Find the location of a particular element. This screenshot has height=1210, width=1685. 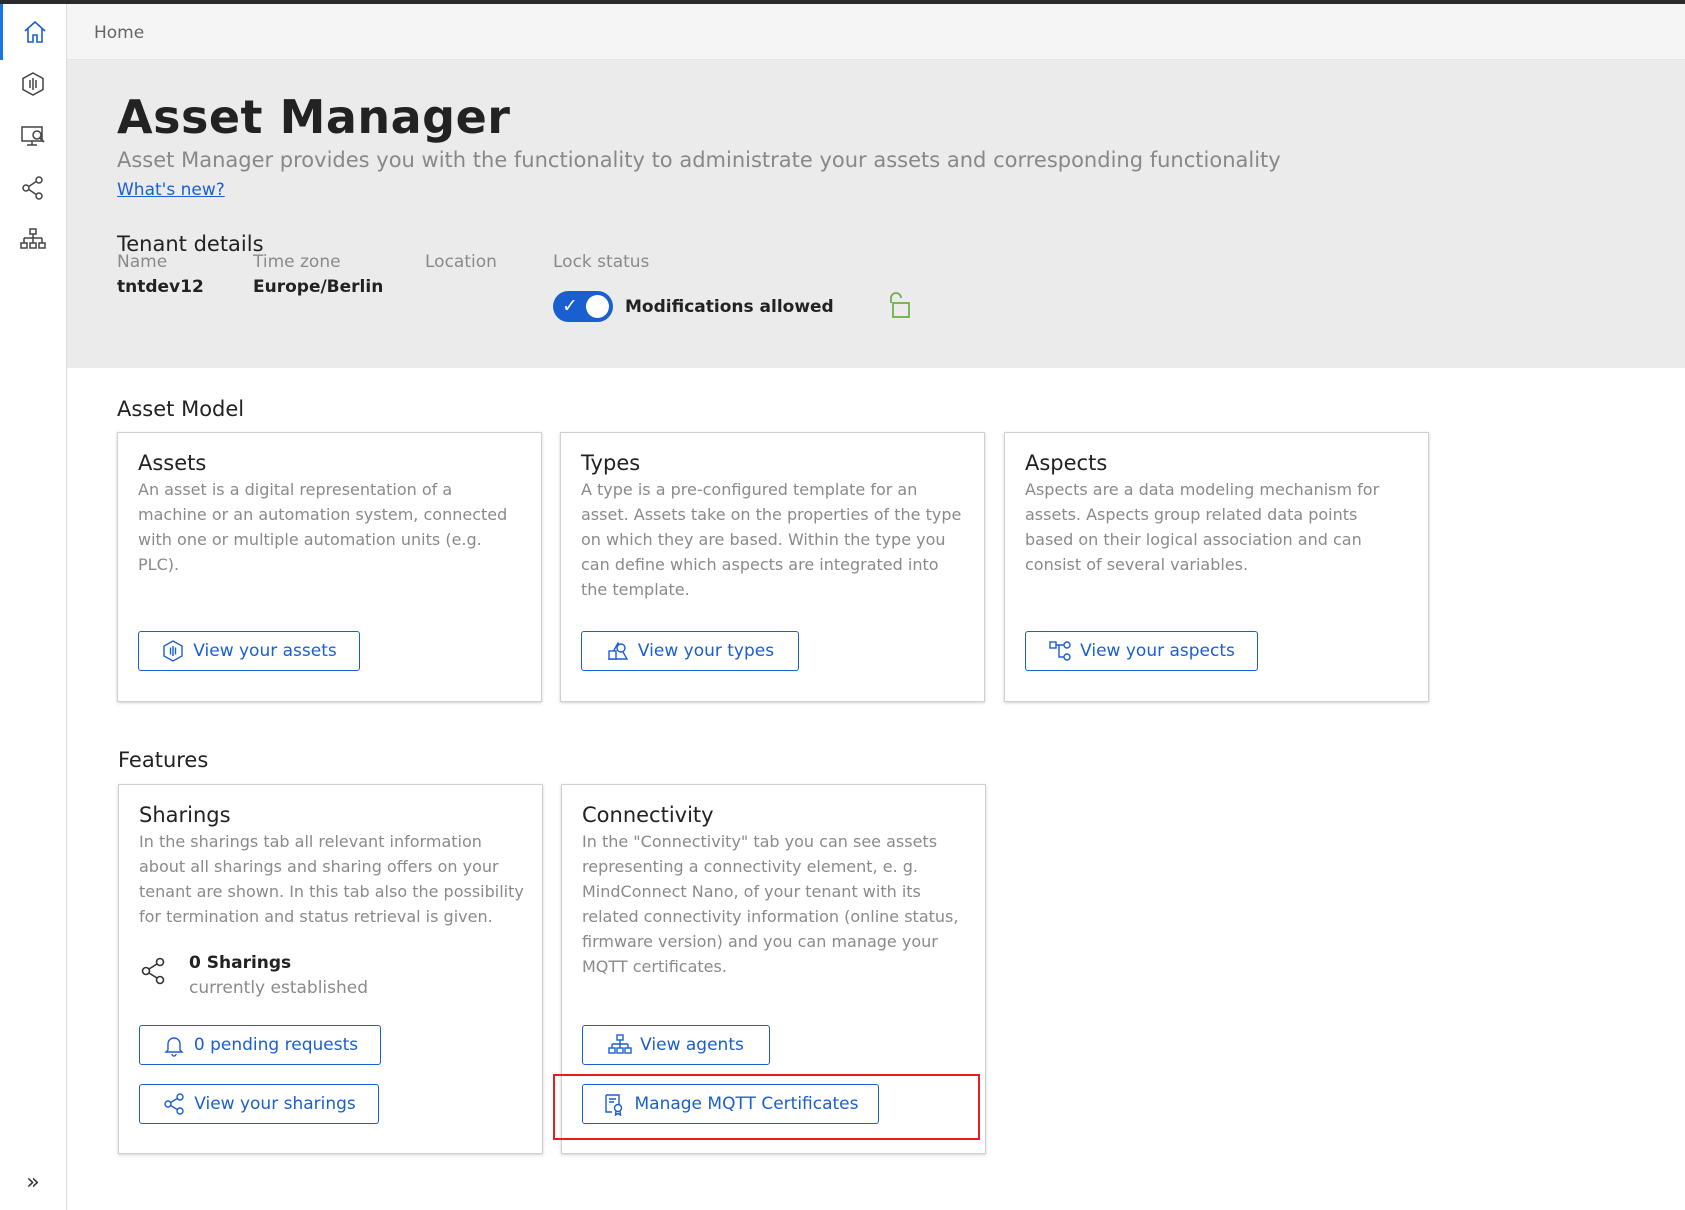

view-types-button: View your types is located at coordinates (690, 651).